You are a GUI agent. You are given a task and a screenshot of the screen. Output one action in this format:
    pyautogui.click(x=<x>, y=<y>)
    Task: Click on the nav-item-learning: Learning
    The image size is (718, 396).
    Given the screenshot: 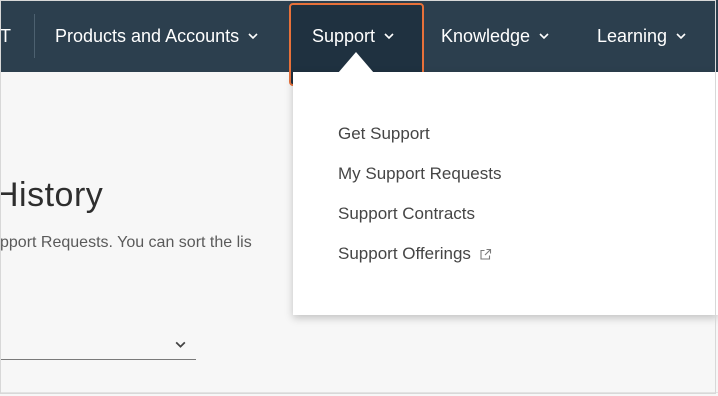 What is the action you would take?
    pyautogui.click(x=642, y=36)
    